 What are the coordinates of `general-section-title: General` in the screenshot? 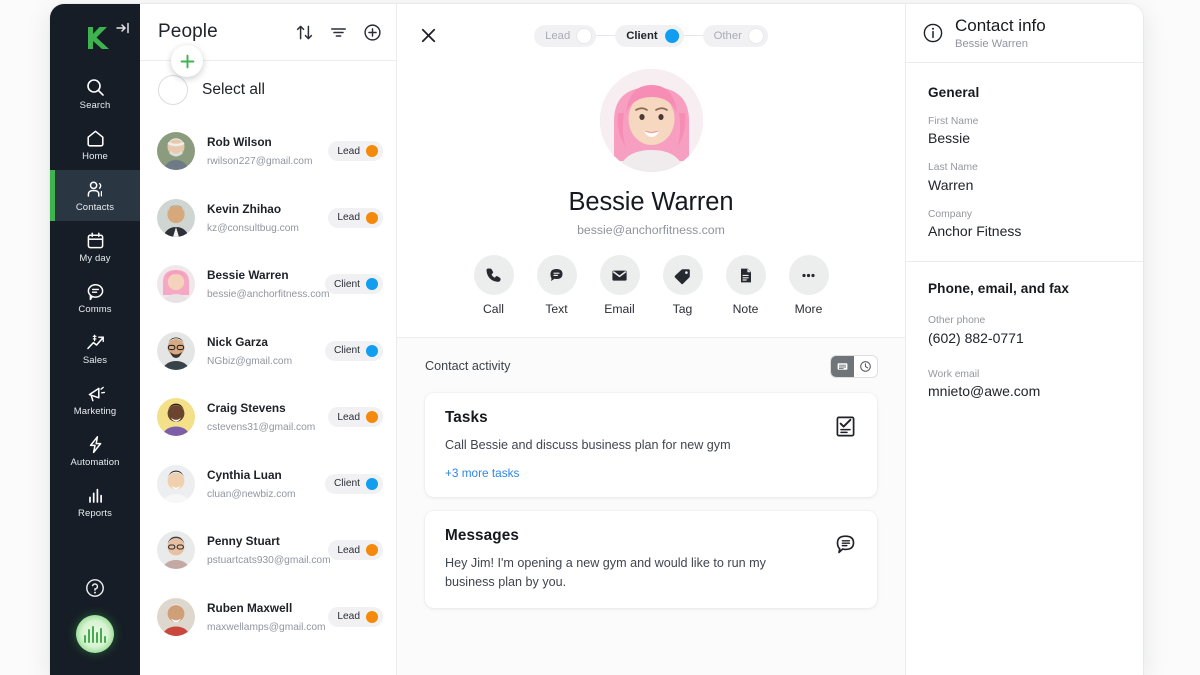 It's located at (954, 92).